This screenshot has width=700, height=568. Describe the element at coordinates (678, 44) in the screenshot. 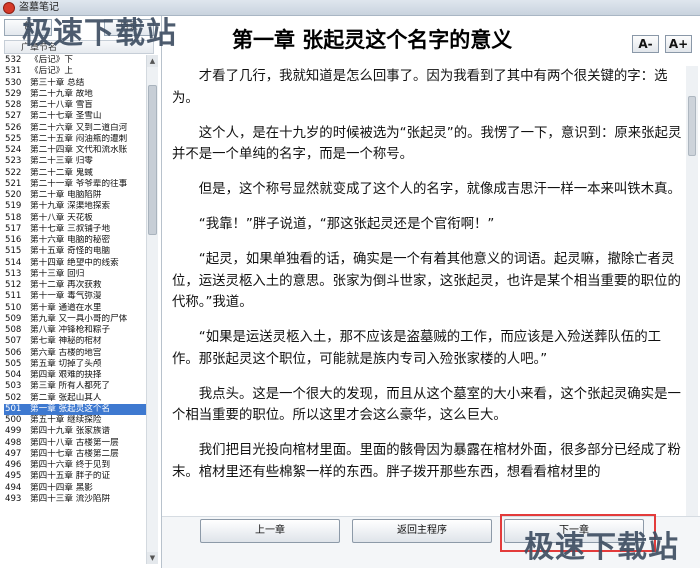

I see `font-increase-button: A+` at that location.